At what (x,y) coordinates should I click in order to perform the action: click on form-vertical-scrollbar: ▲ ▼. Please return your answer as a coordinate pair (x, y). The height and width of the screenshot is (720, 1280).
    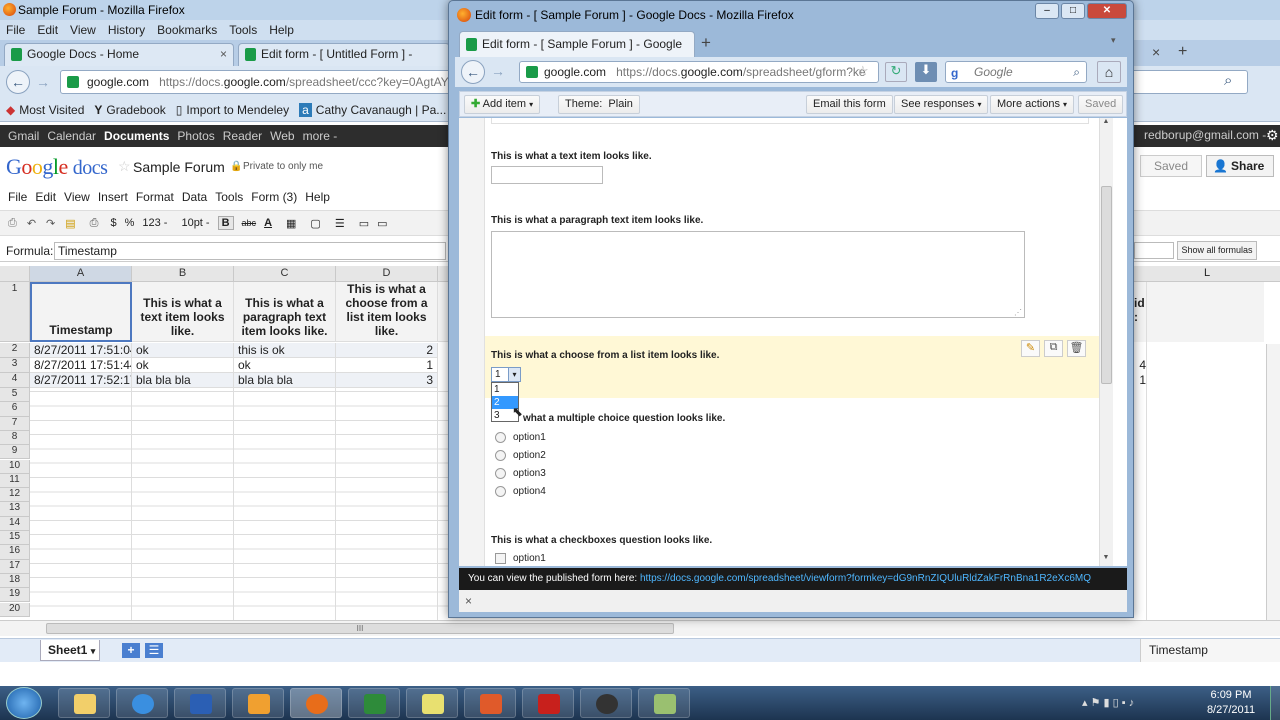
    Looking at the image, I should click on (1106, 342).